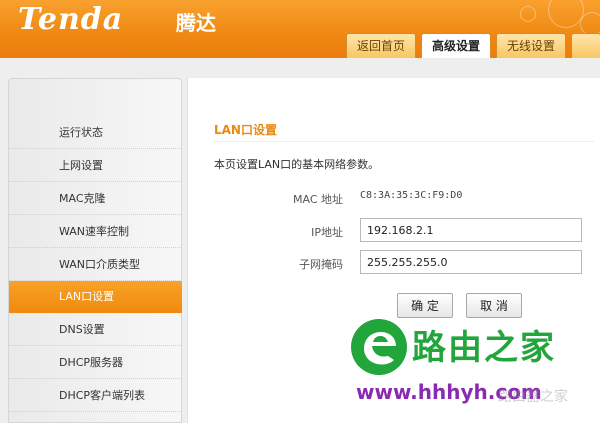 The width and height of the screenshot is (600, 423). Describe the element at coordinates (327, 232) in the screenshot. I see `ip-address-label: IP地址` at that location.